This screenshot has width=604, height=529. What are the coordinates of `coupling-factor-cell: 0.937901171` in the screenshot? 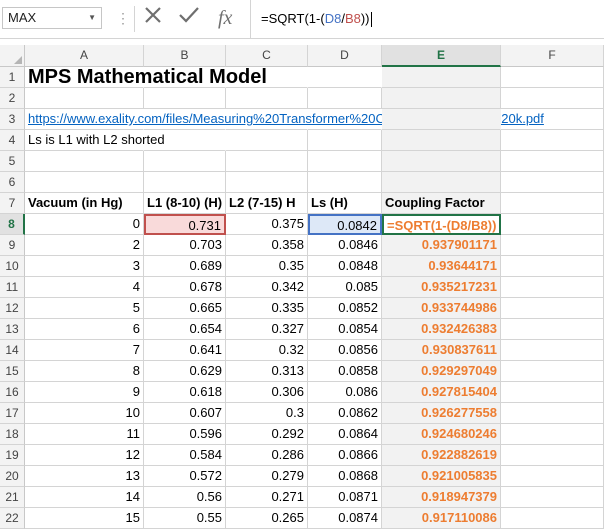 It's located at (441, 245).